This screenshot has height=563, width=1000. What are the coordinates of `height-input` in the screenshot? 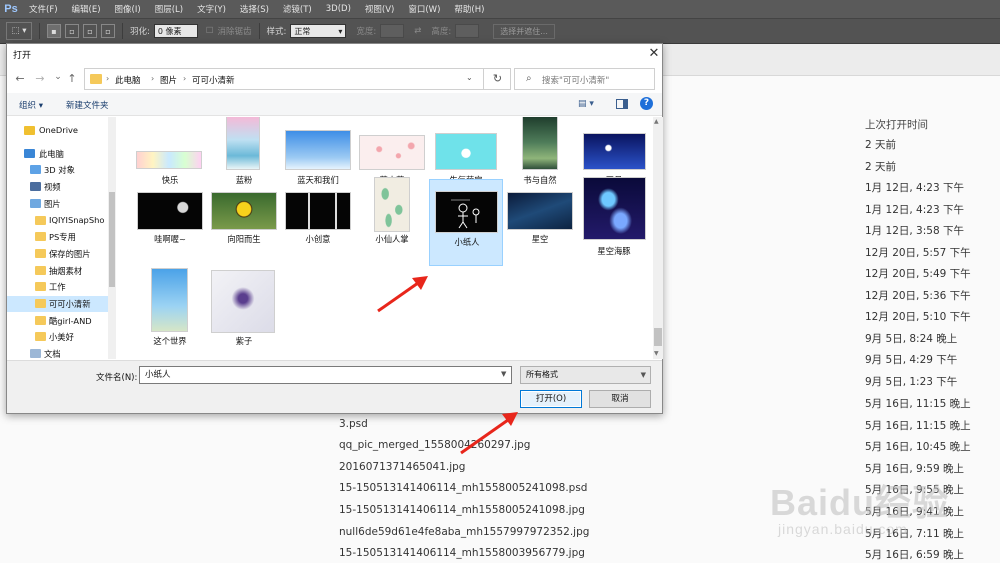 It's located at (467, 31).